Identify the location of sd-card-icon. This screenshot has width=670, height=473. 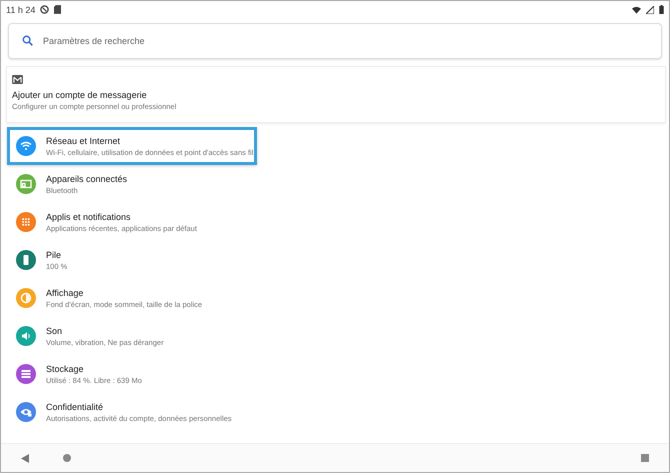
(58, 9).